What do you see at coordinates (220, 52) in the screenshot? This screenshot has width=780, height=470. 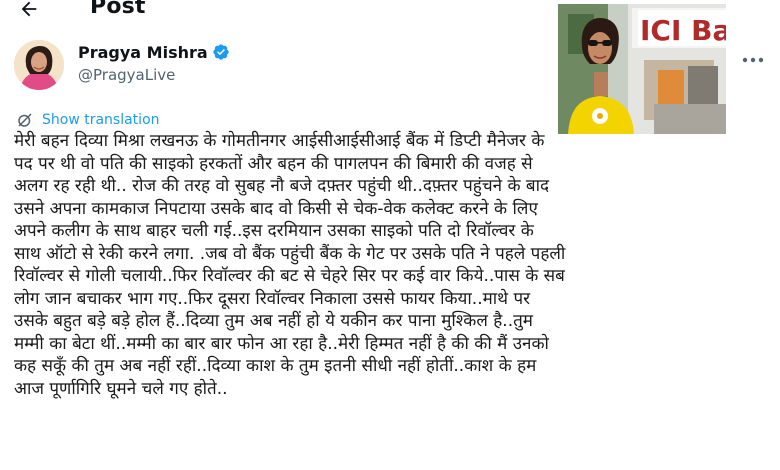 I see `verified-badge-icon` at bounding box center [220, 52].